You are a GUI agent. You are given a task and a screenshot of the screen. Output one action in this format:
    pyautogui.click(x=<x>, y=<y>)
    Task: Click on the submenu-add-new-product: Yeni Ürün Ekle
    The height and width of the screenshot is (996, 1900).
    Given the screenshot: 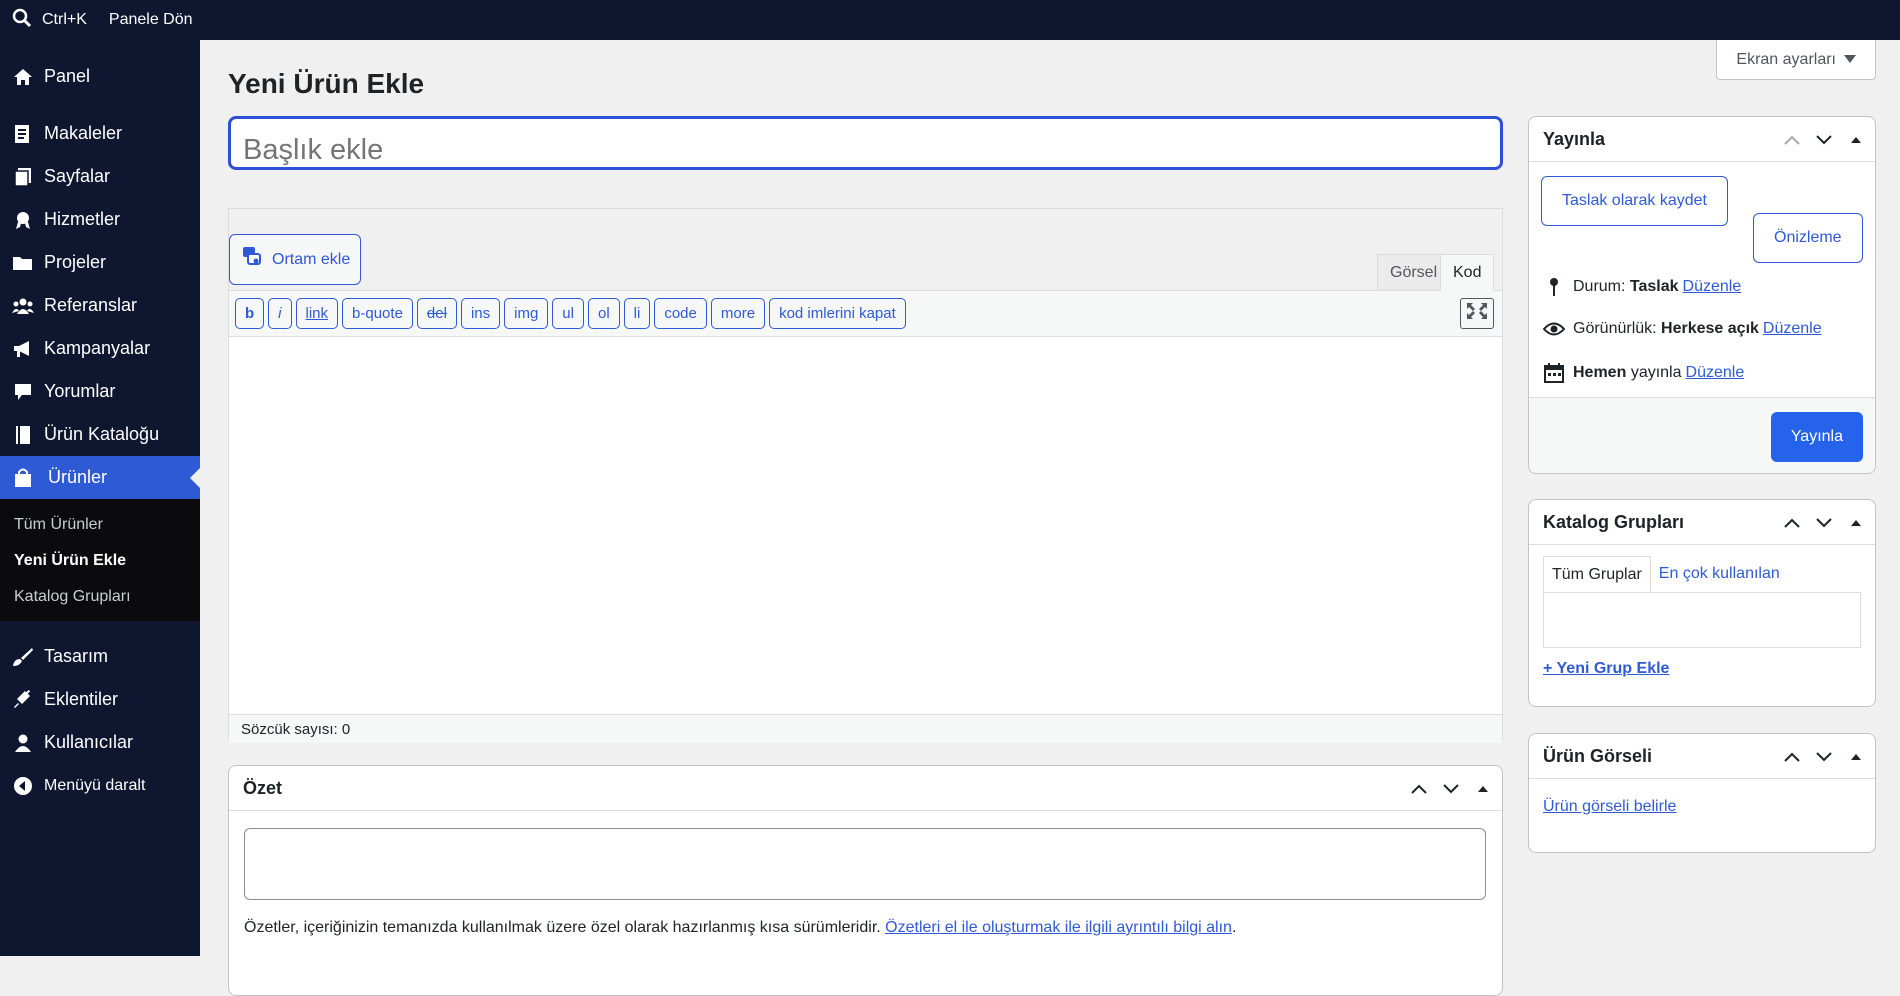 What is the action you would take?
    pyautogui.click(x=100, y=561)
    